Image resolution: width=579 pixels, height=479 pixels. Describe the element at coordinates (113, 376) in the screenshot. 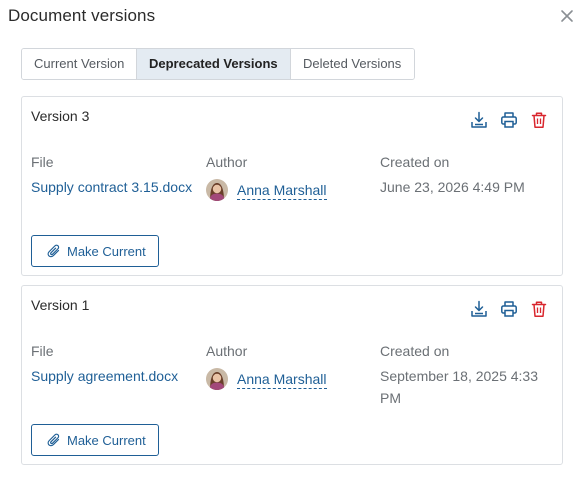

I see `file-link: Supply agreement.docx` at that location.